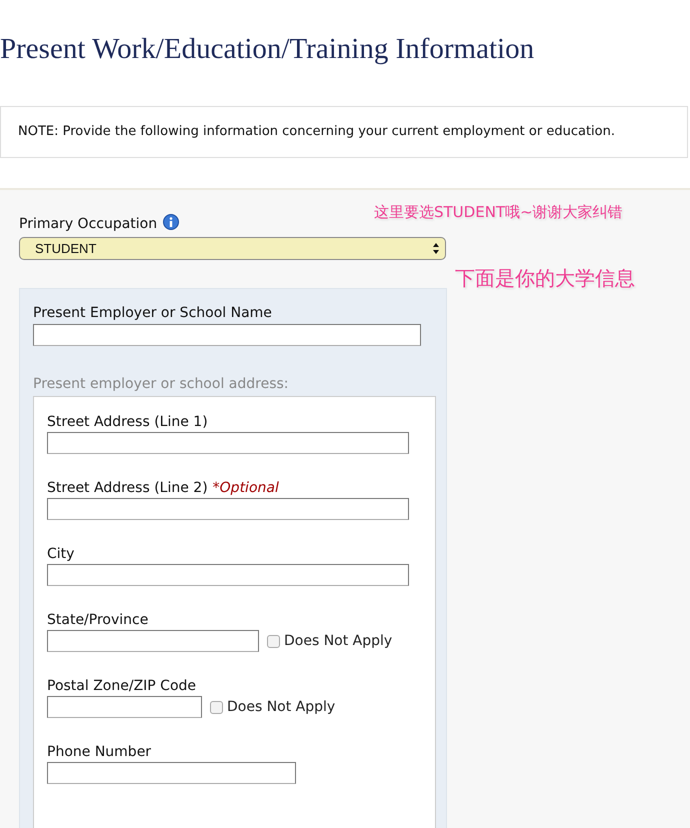 Image resolution: width=690 pixels, height=828 pixels. Describe the element at coordinates (545, 278) in the screenshot. I see `annotation-text: 下面是你的大学信息` at that location.